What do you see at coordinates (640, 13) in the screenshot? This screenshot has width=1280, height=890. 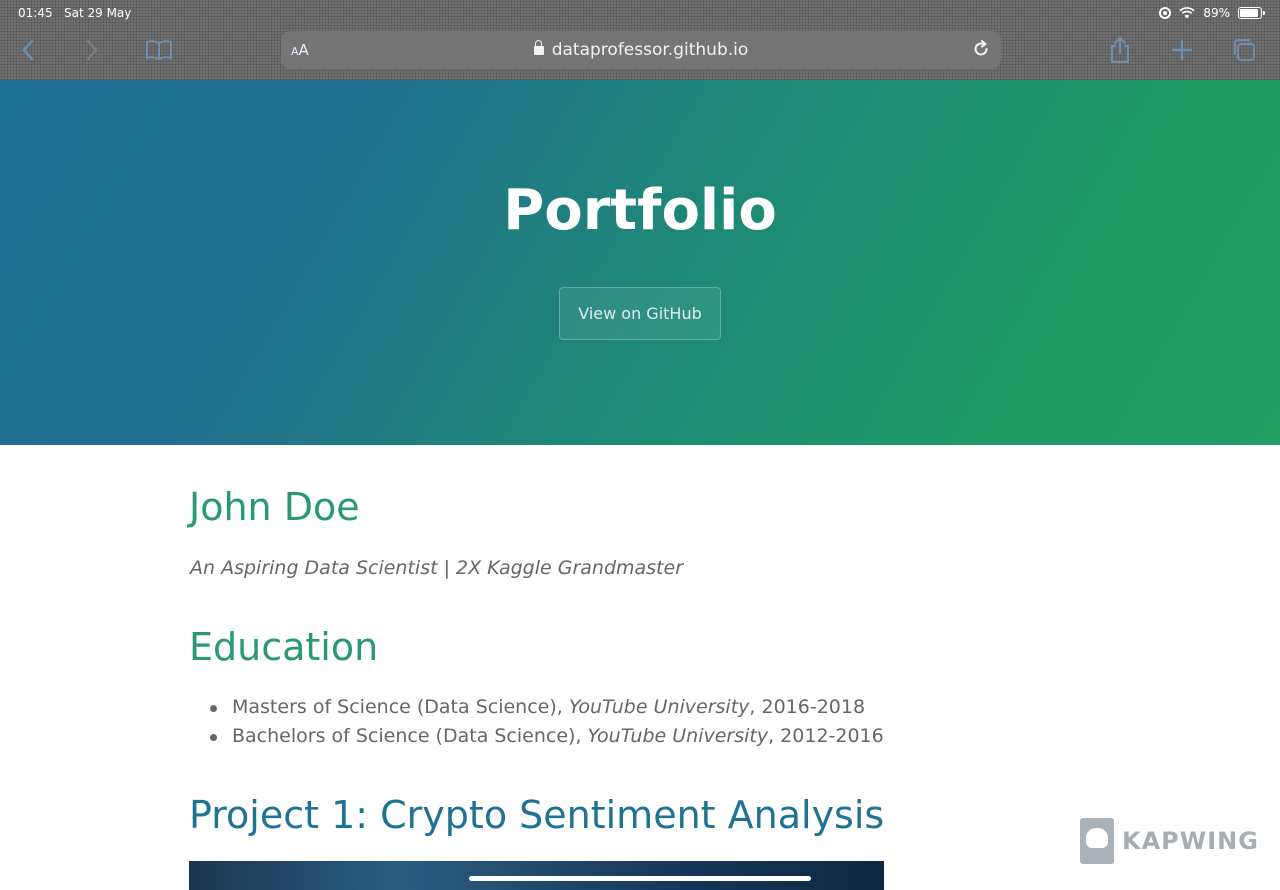 I see `status-bar: 01:45 Sat 29 May 89%` at bounding box center [640, 13].